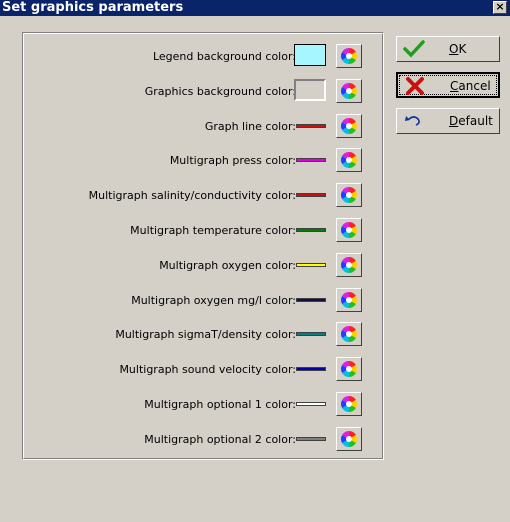  I want to click on ok-button: OK, so click(448, 49).